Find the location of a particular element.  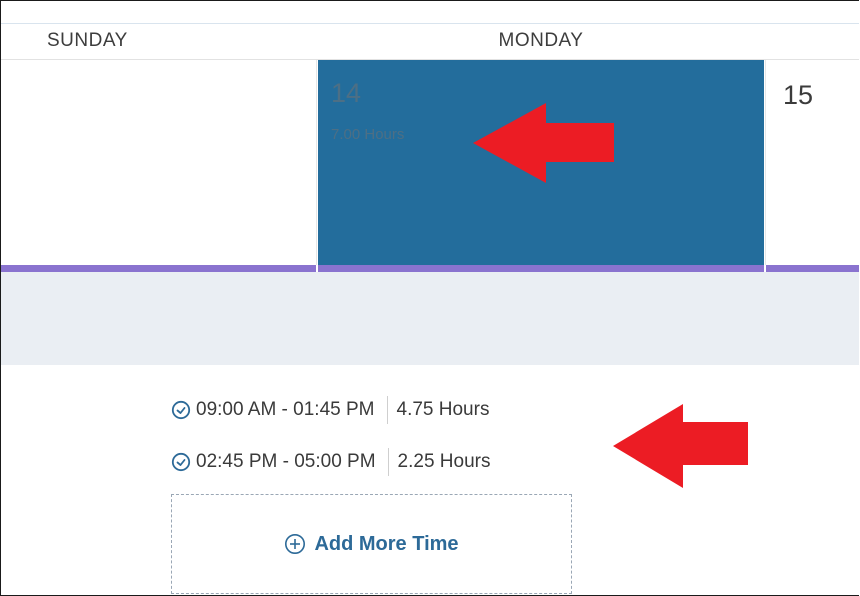

time-range: 02:45 PM - 05:00 PM is located at coordinates (286, 461).